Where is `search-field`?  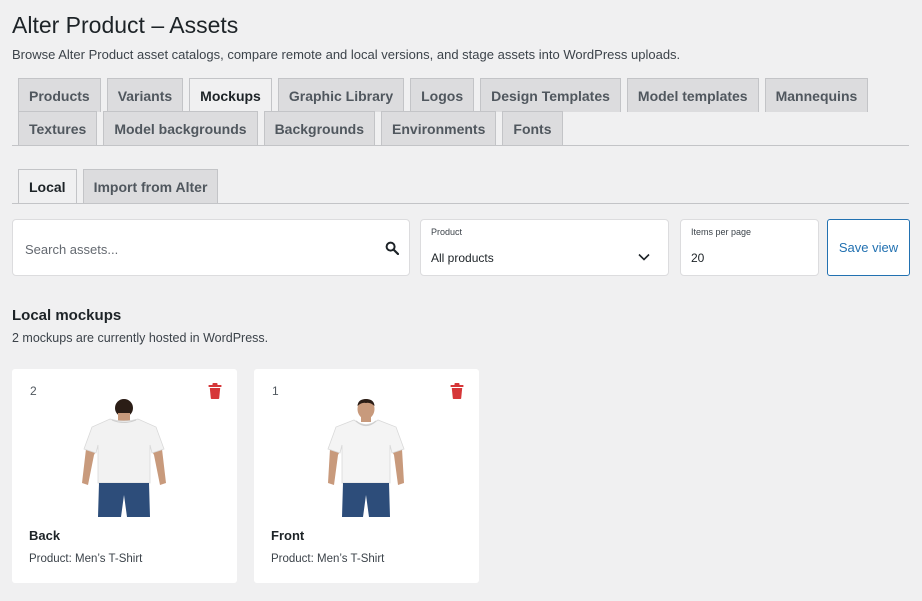 search-field is located at coordinates (211, 247).